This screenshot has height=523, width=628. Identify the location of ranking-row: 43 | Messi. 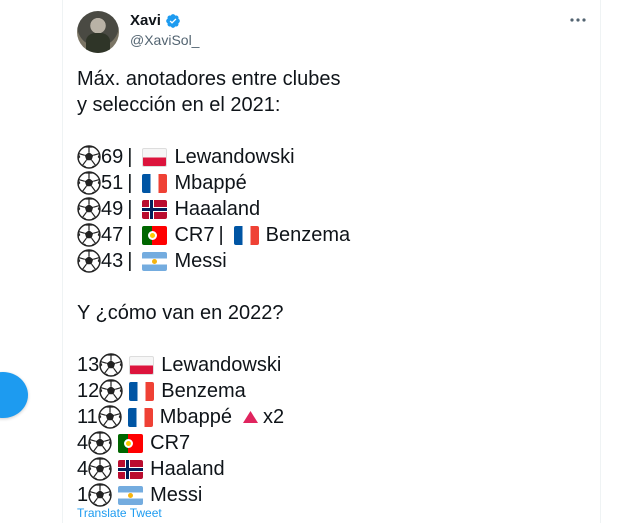
(332, 261).